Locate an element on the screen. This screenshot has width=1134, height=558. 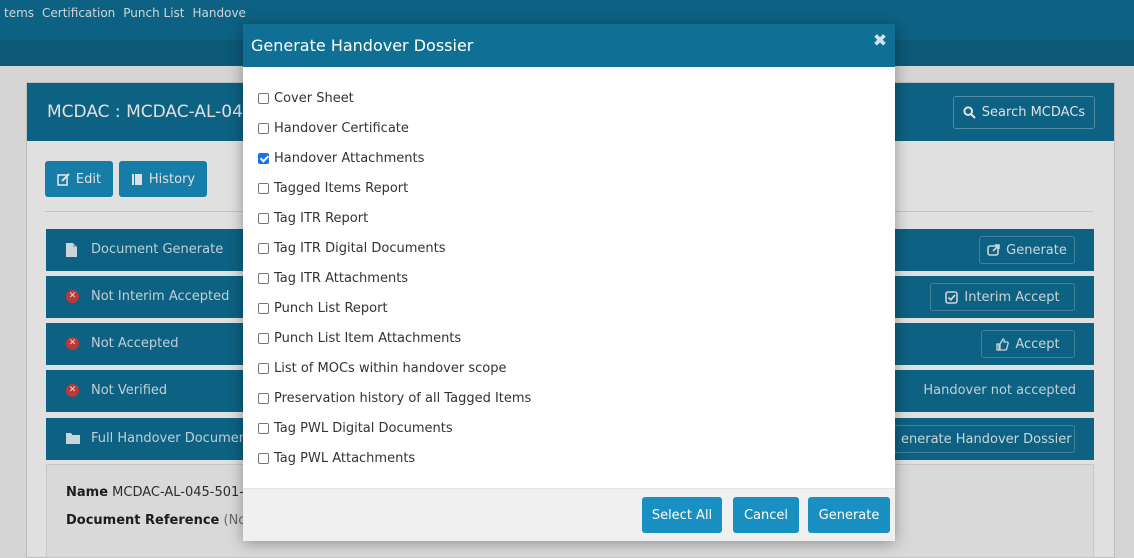
option-label: Handover Attachments is located at coordinates (349, 158).